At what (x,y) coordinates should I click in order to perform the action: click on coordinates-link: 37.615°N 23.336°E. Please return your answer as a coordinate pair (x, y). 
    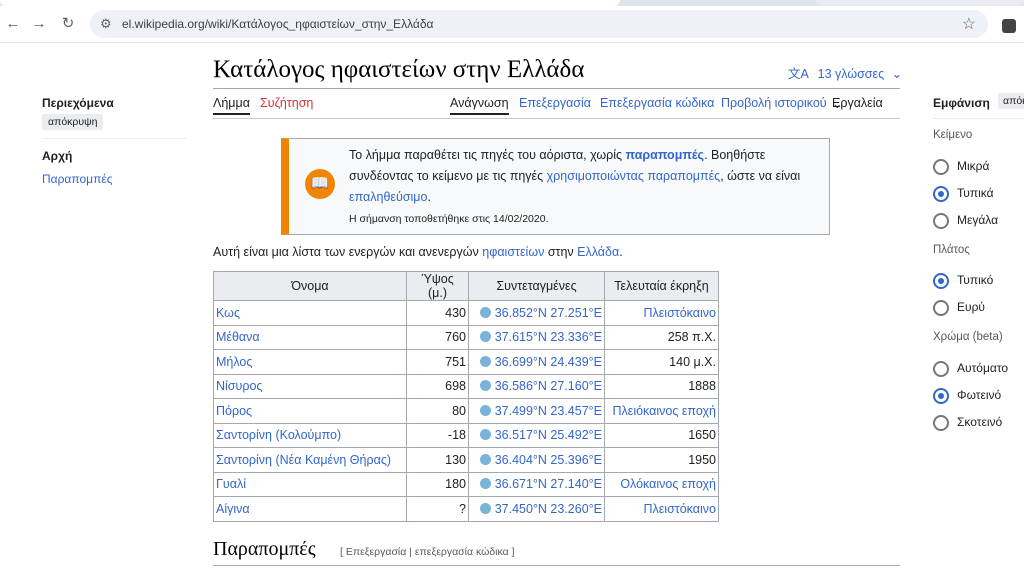
    Looking at the image, I should click on (536, 337).